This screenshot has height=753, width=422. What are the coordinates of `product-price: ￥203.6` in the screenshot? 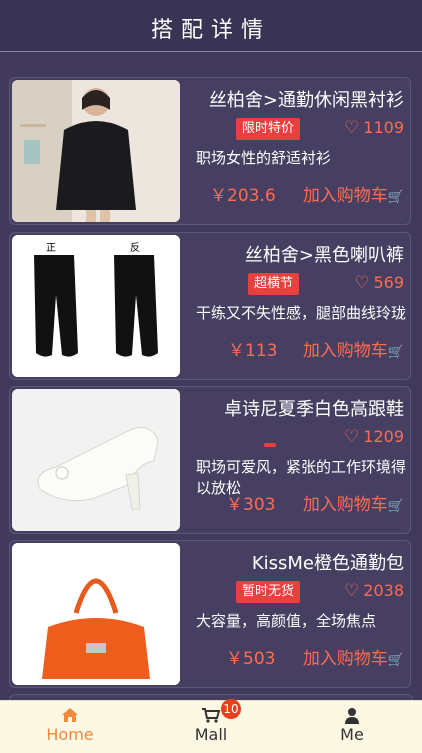 It's located at (243, 196).